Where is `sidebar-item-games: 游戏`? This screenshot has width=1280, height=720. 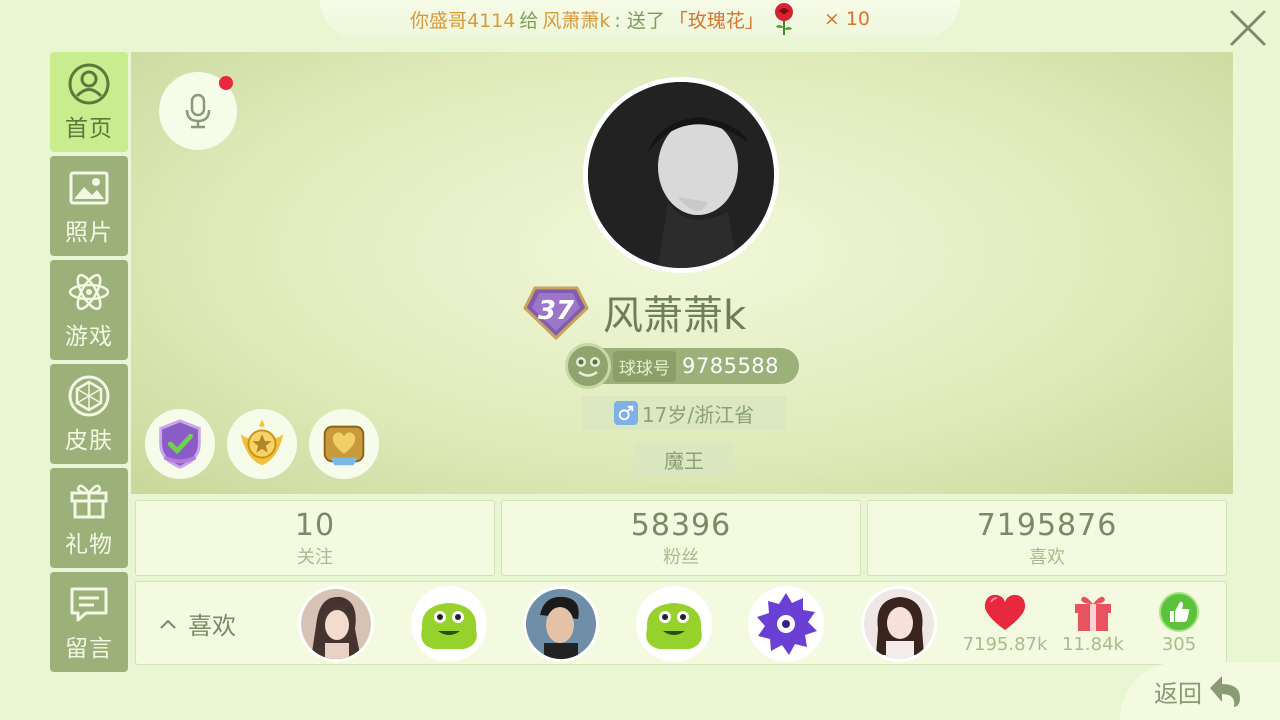
sidebar-item-games: 游戏 is located at coordinates (89, 310).